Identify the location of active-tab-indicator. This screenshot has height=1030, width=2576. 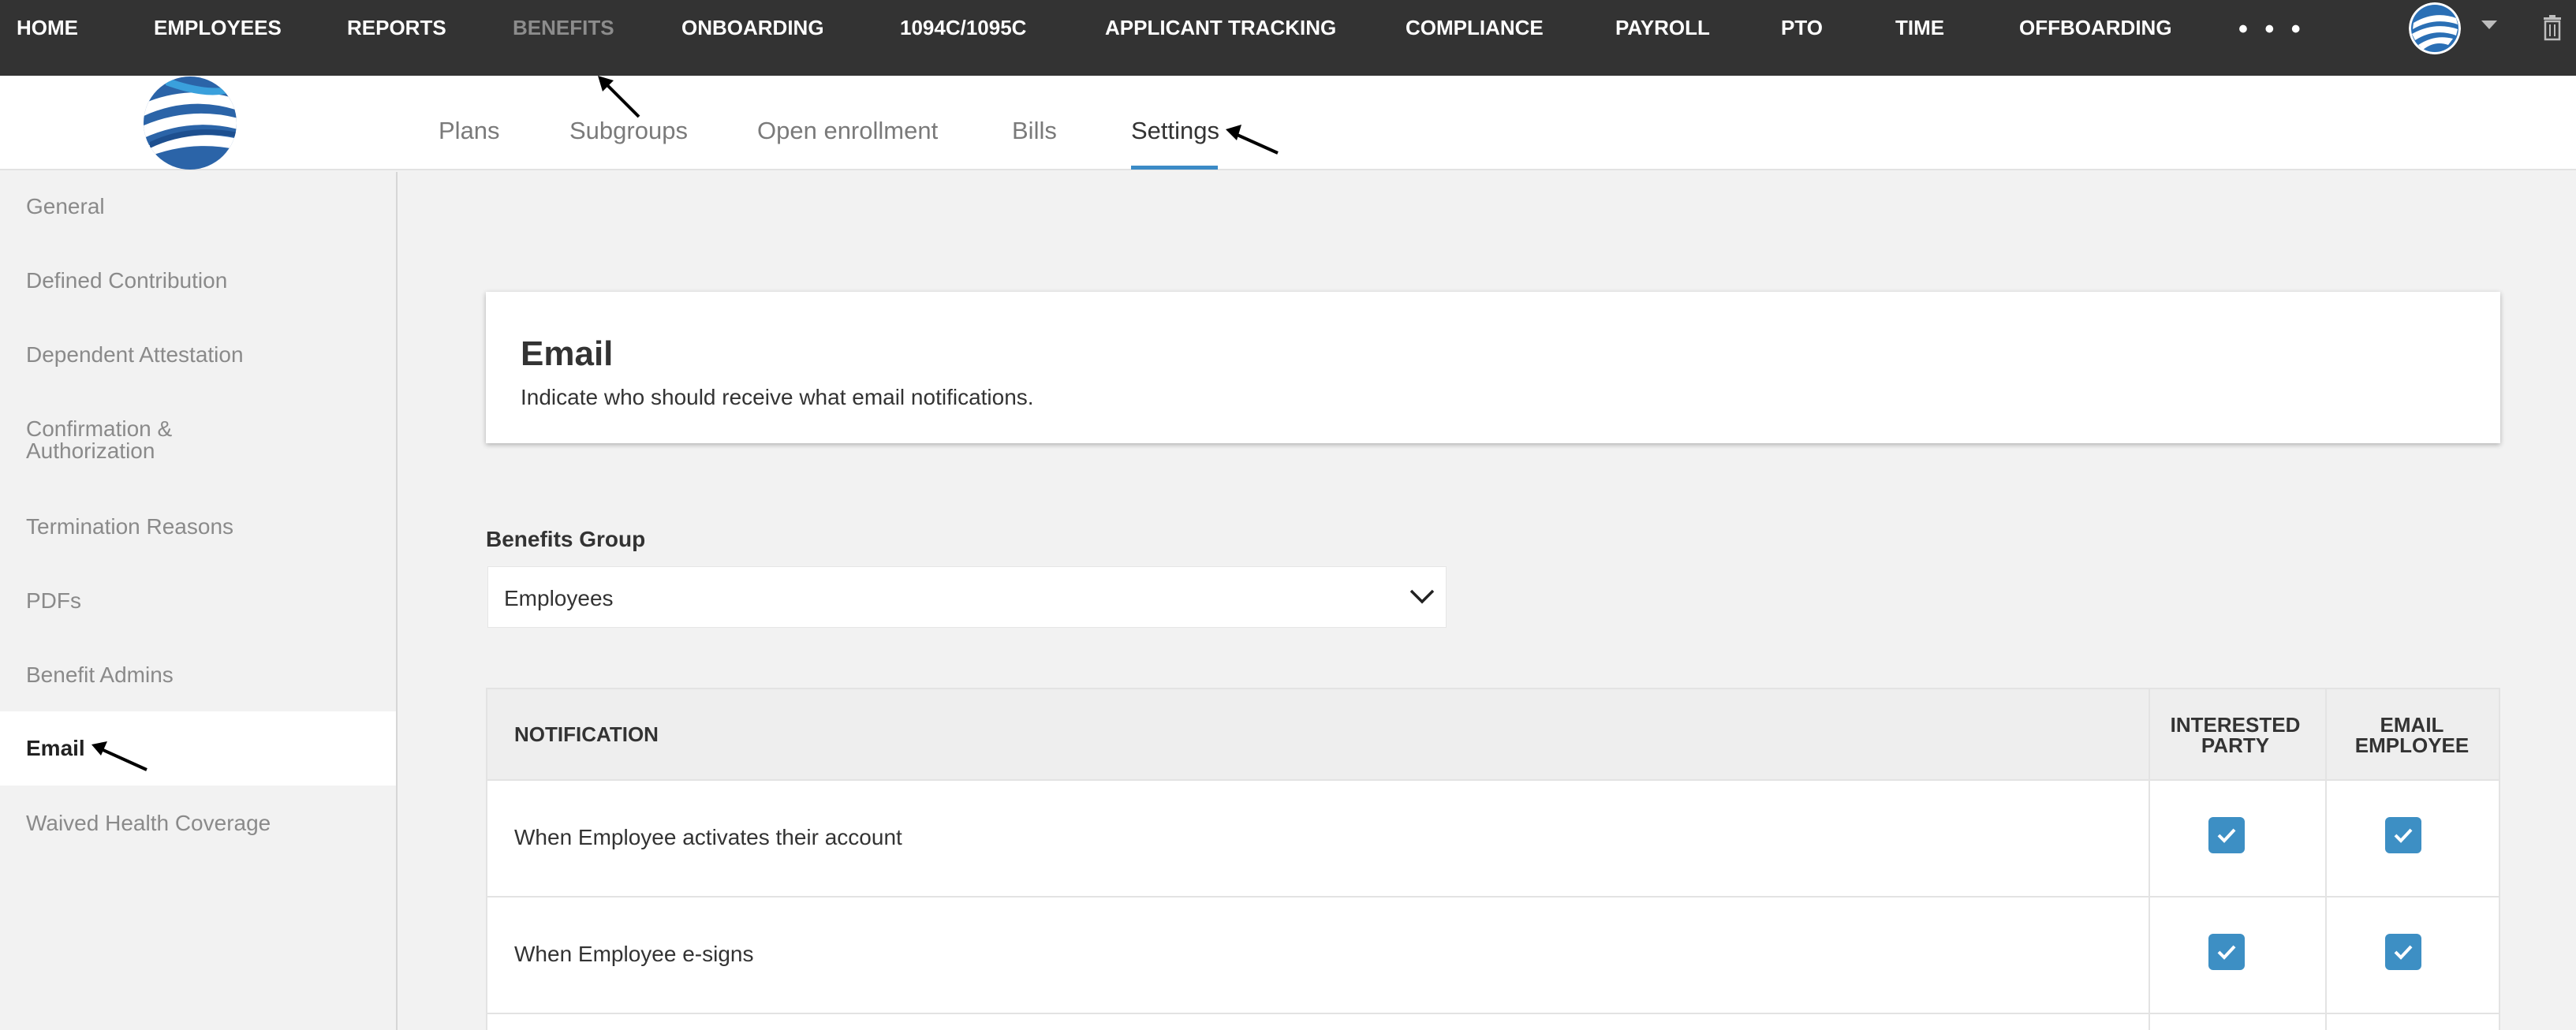
(1174, 168).